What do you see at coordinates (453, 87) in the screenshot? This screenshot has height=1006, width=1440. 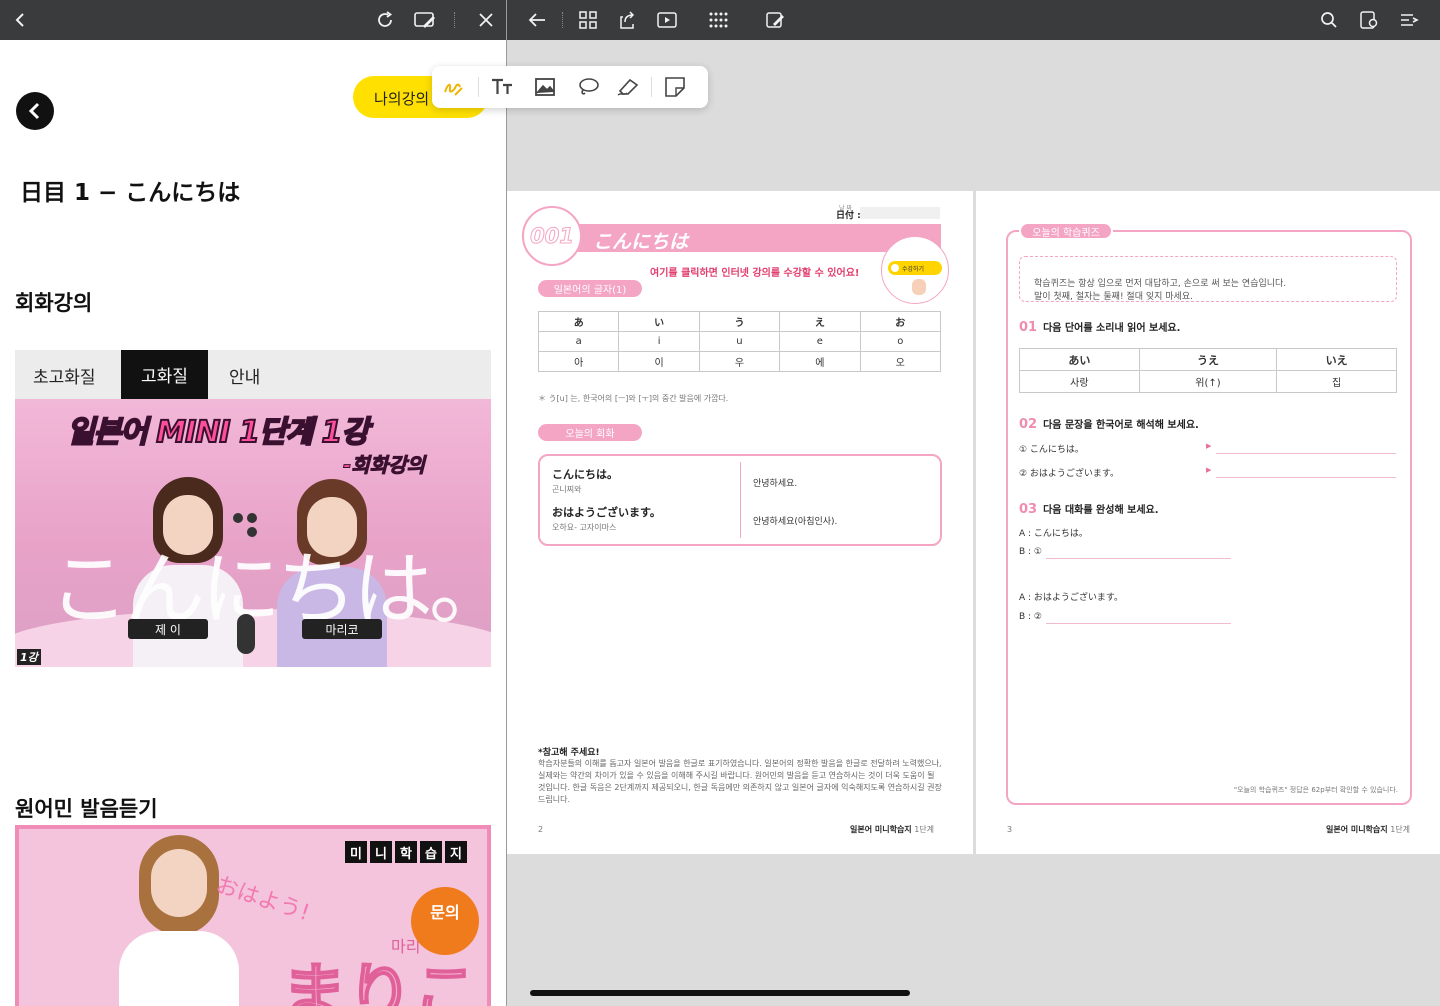 I see `pen-icon` at bounding box center [453, 87].